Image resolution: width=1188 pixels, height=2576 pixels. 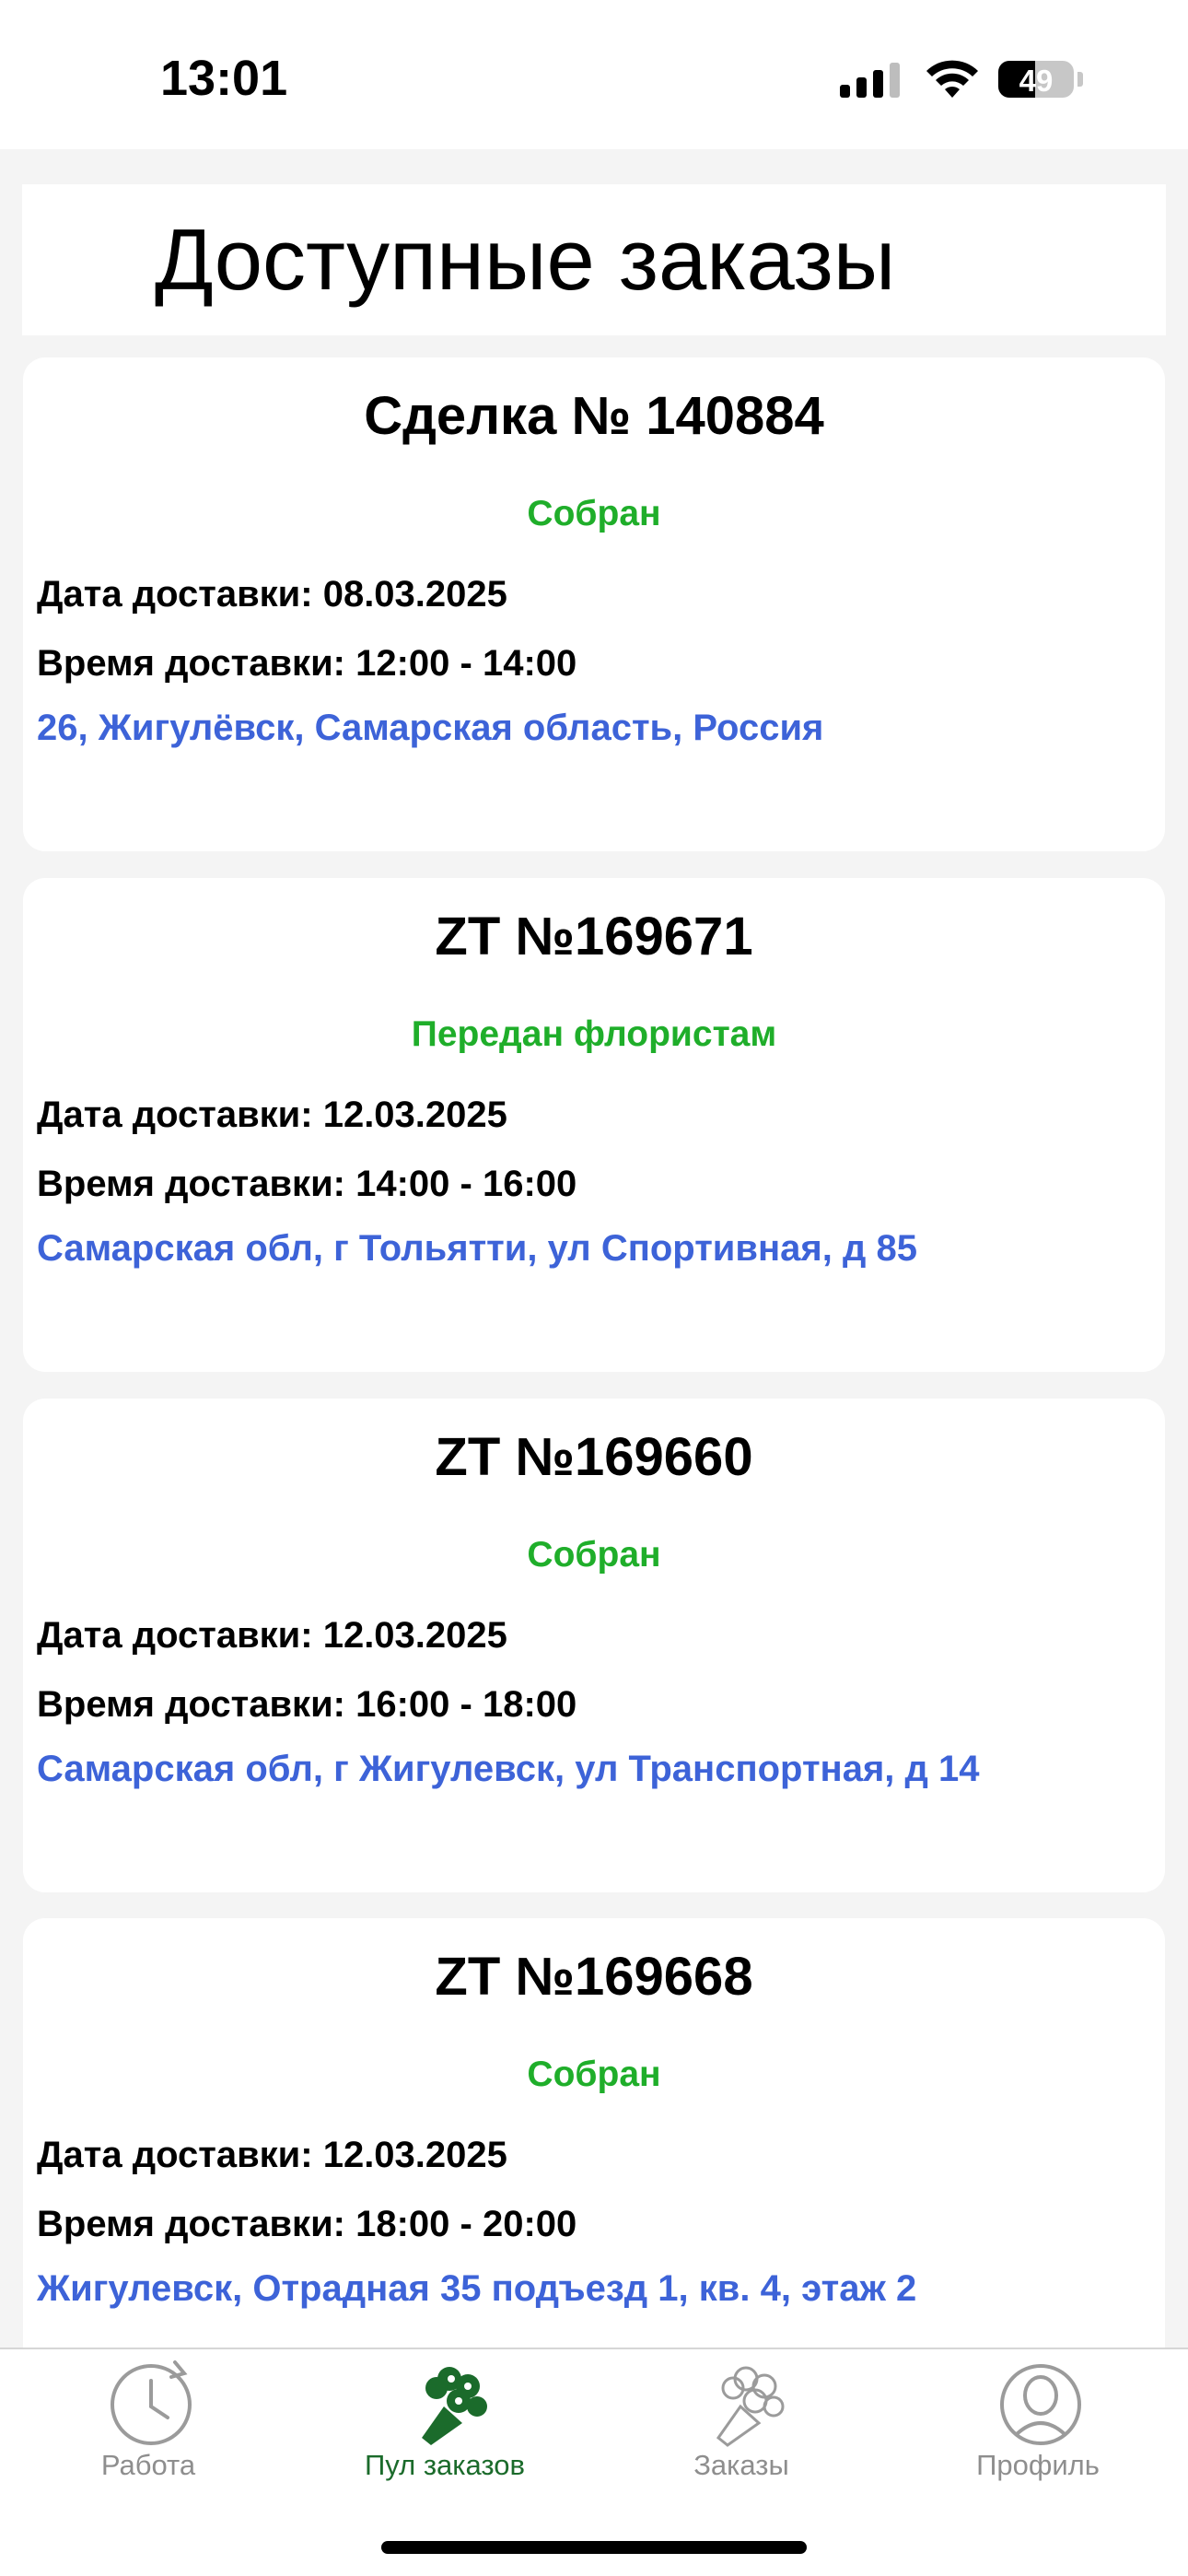 What do you see at coordinates (307, 1704) in the screenshot?
I see `delivery-time: Время доставки: 16:00 - 18:00` at bounding box center [307, 1704].